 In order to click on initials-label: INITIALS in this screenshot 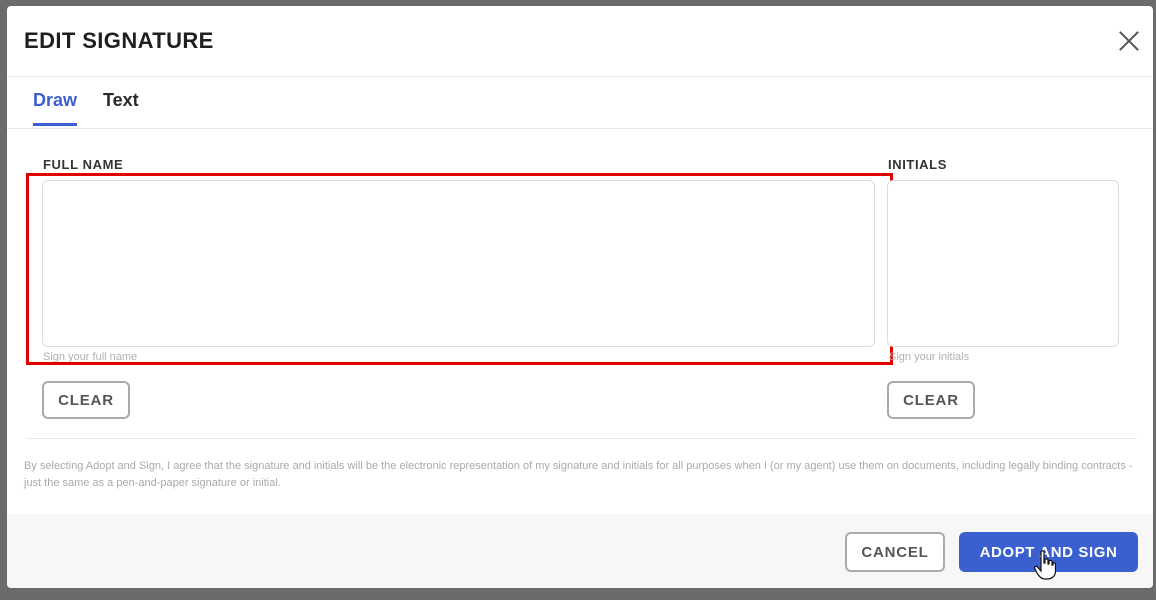, I will do `click(917, 164)`.